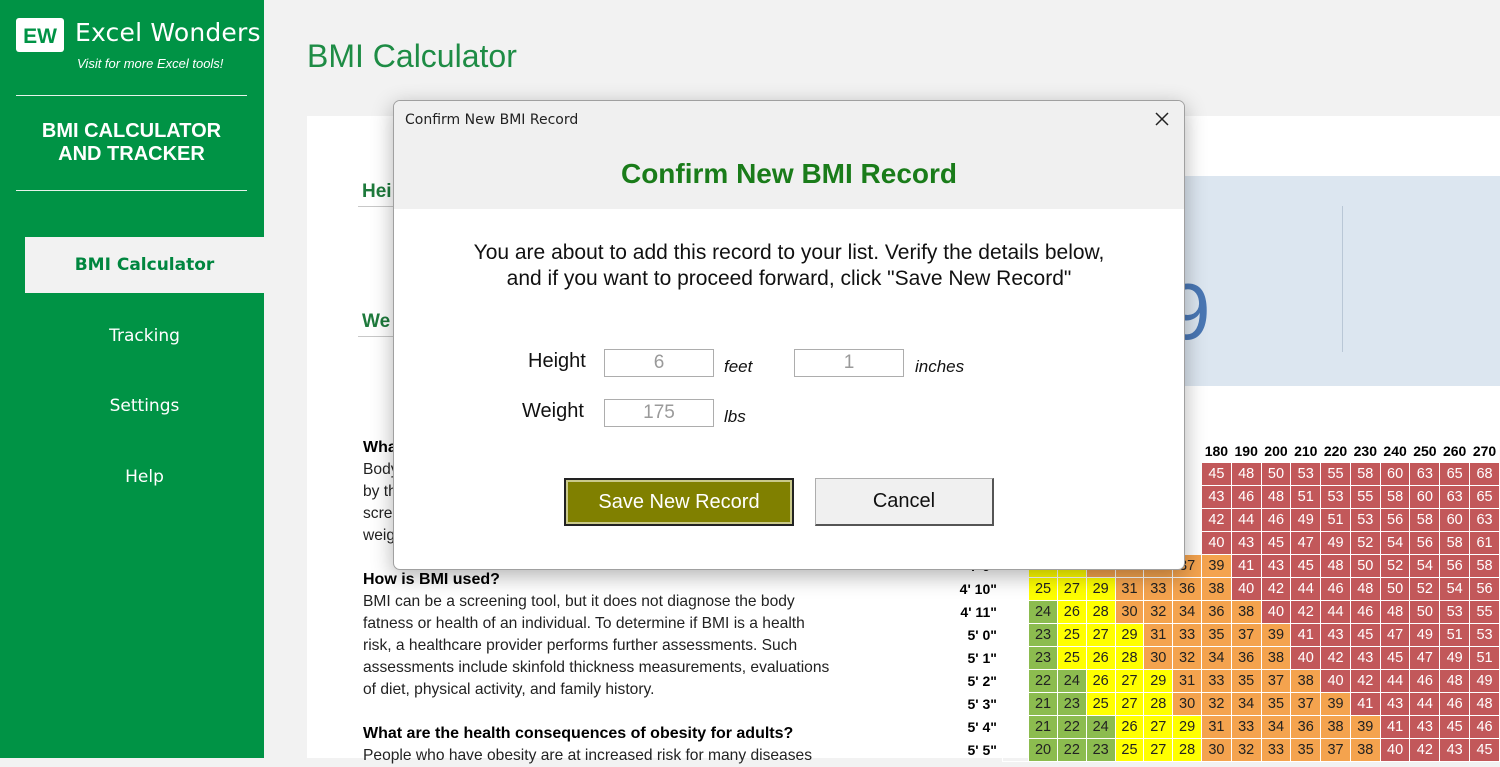 This screenshot has height=767, width=1500. I want to click on bmi-cell: 46, so click(1365, 612).